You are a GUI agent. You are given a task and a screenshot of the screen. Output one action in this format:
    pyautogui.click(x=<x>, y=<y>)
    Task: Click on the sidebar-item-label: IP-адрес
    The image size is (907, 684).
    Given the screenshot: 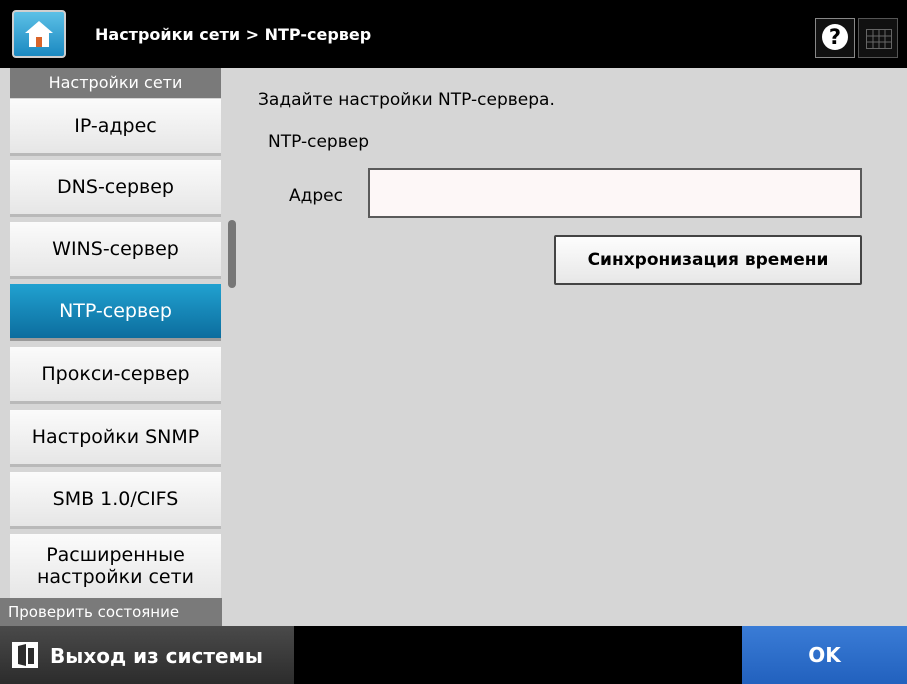 What is the action you would take?
    pyautogui.click(x=115, y=126)
    